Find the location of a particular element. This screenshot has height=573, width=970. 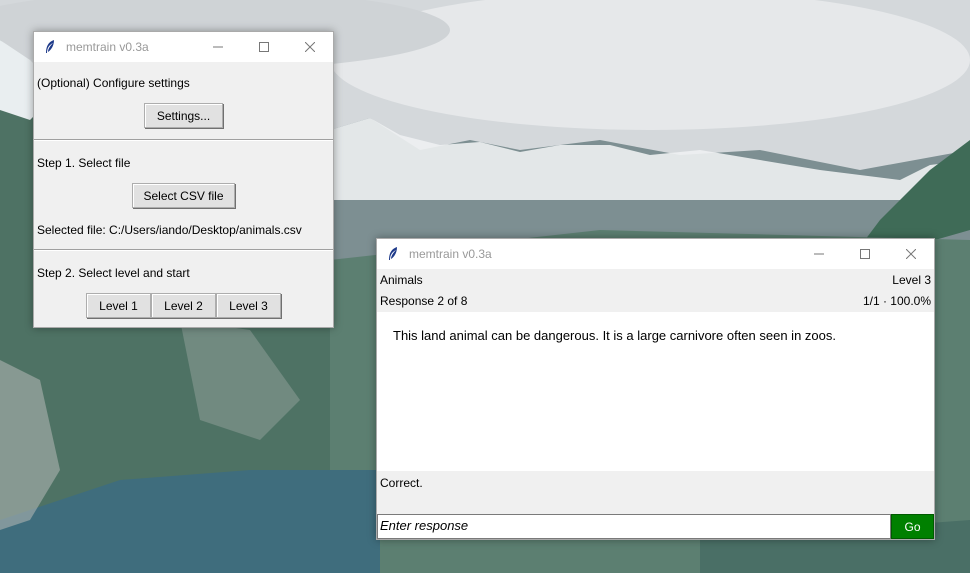

feedback-text: Correct. is located at coordinates (401, 483).